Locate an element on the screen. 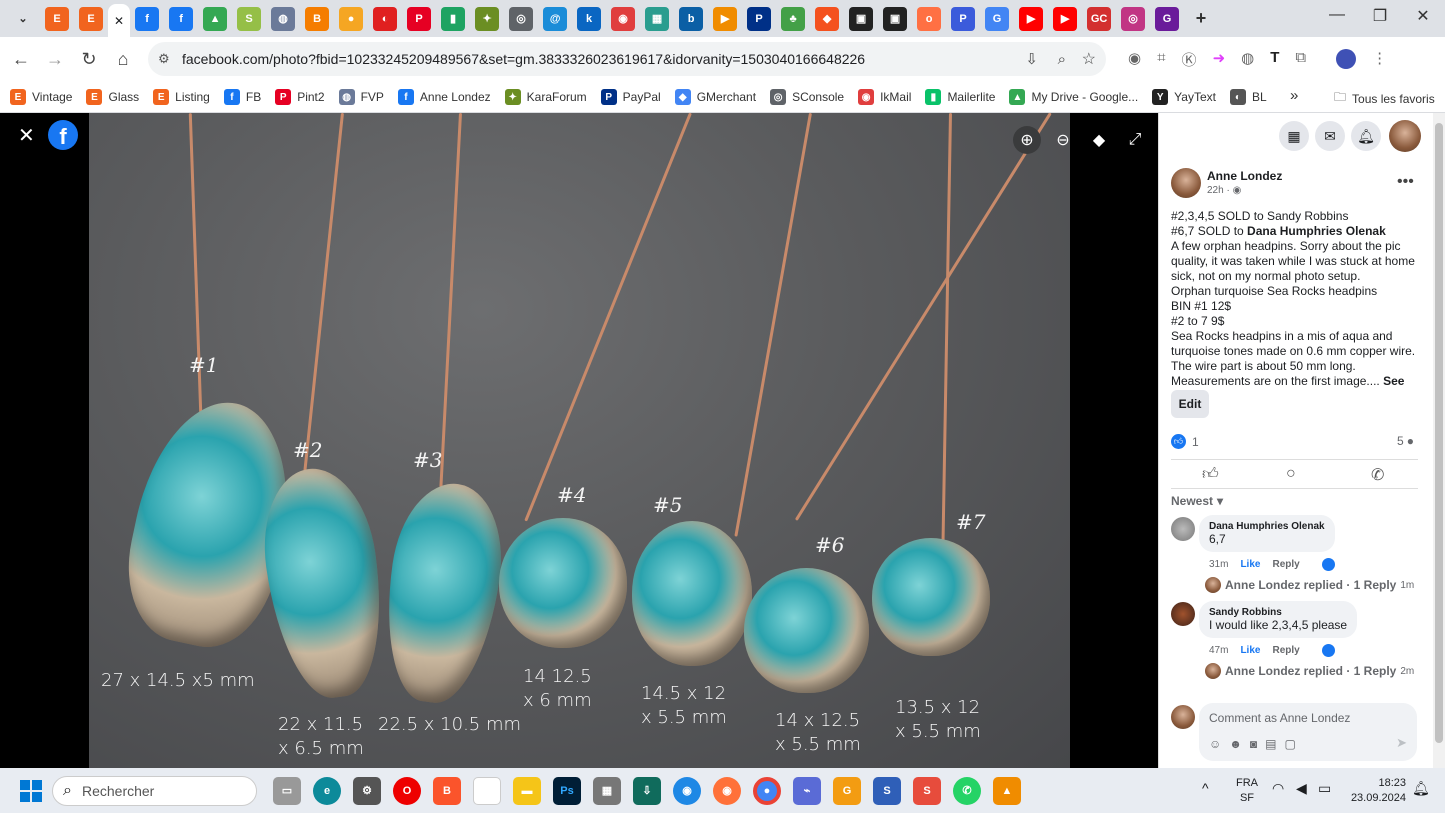 The width and height of the screenshot is (1445, 813). bookmark-item: P PayPal is located at coordinates (630, 97).